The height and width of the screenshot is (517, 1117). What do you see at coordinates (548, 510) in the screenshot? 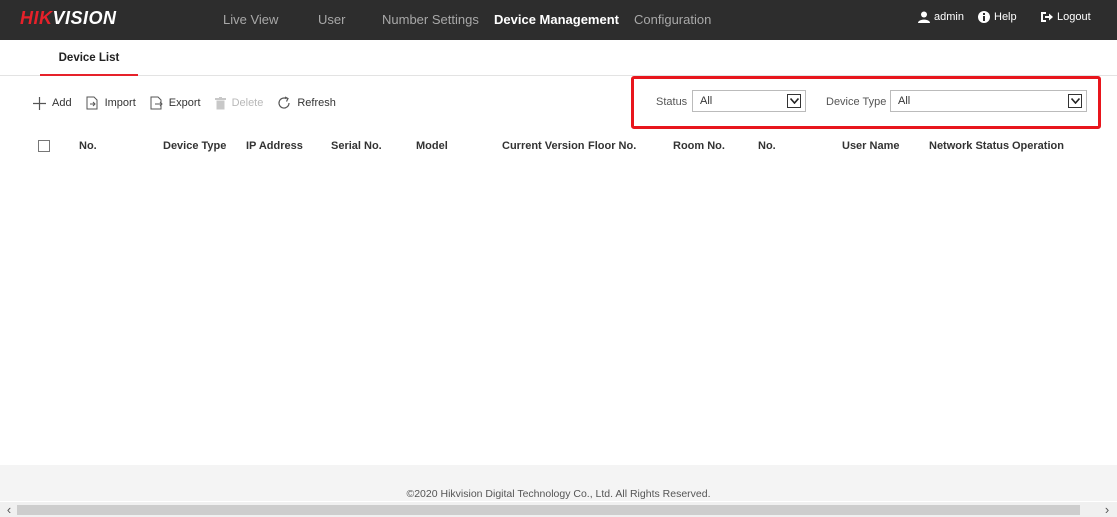
I see `scrollbar-thumb` at bounding box center [548, 510].